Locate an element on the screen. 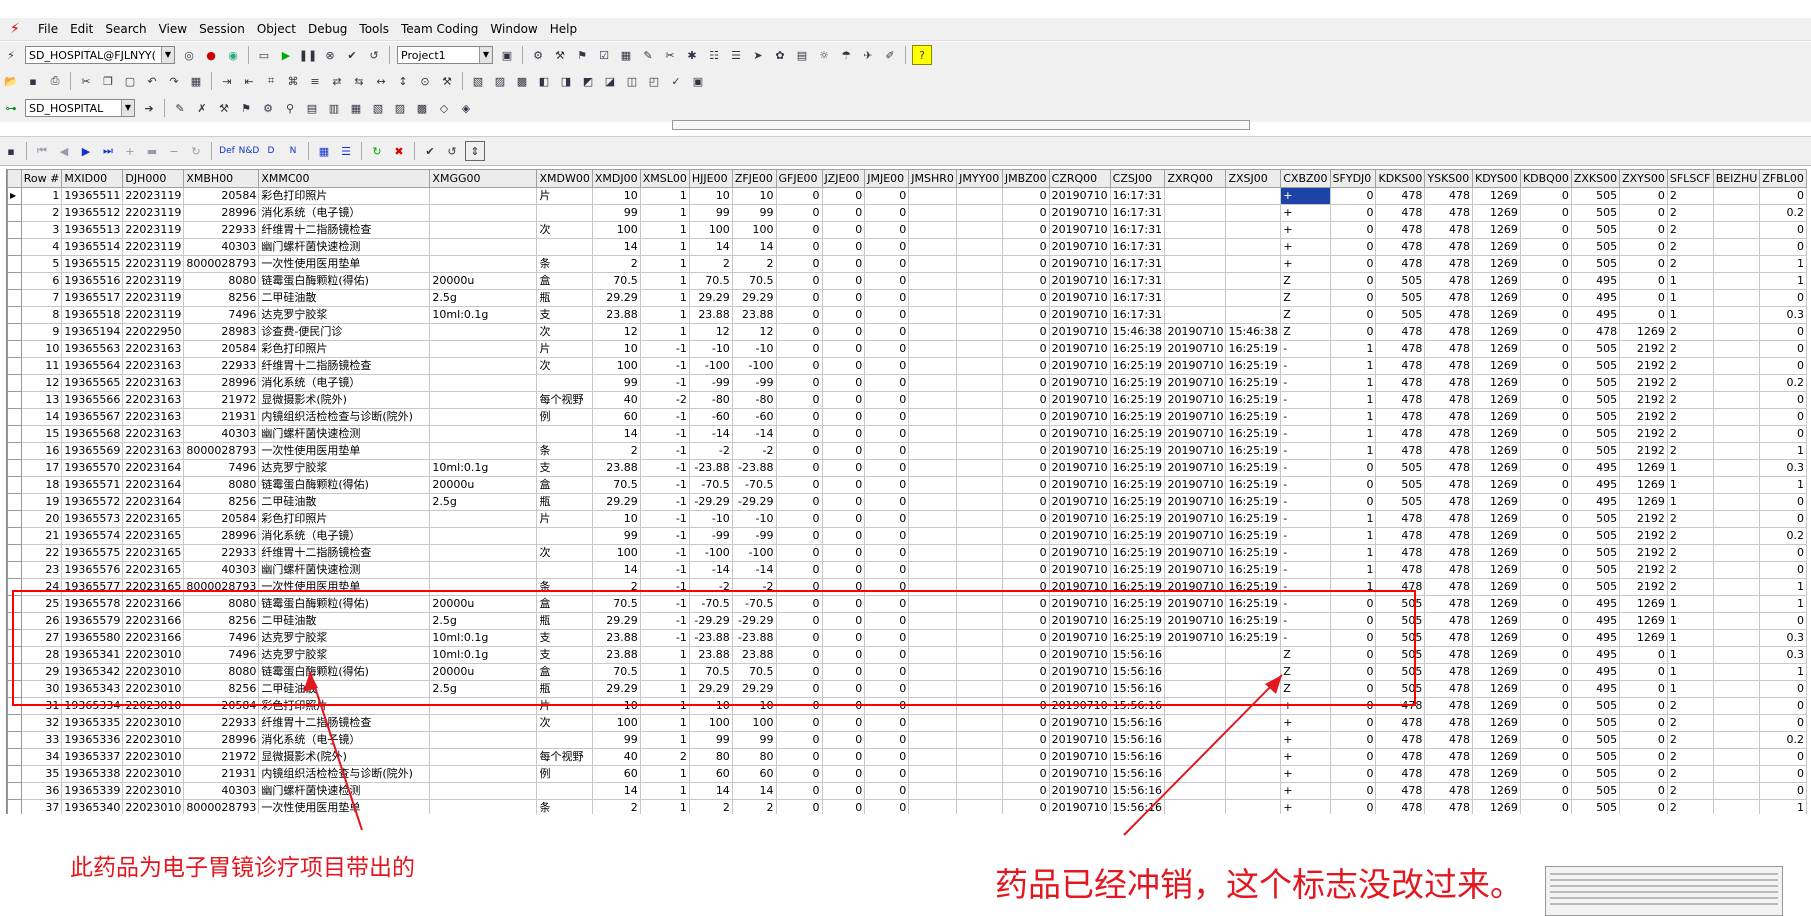 This screenshot has width=1811, height=916. menu-file: File is located at coordinates (48, 29).